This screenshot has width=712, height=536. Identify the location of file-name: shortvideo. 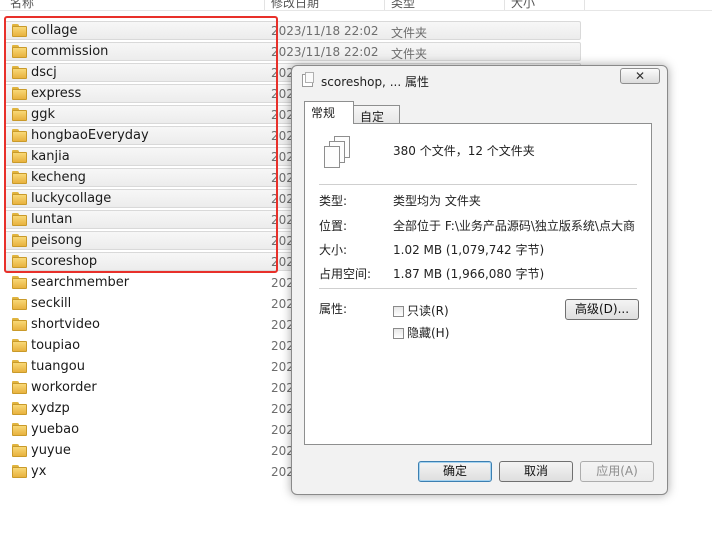
(65, 324).